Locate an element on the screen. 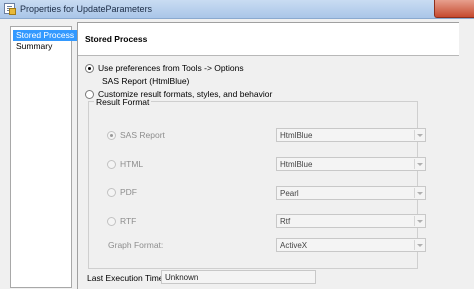 Image resolution: width=474 pixels, height=289 pixels. last-execution-field: Unknown is located at coordinates (238, 277).